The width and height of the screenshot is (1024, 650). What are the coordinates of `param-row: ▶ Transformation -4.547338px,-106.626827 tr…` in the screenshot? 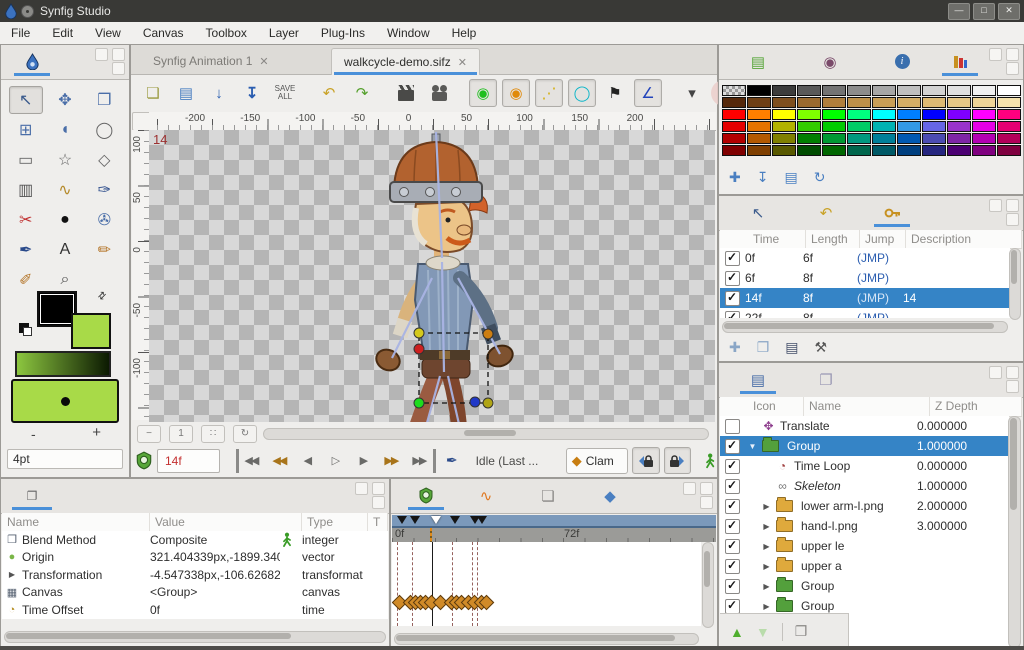 It's located at (195, 575).